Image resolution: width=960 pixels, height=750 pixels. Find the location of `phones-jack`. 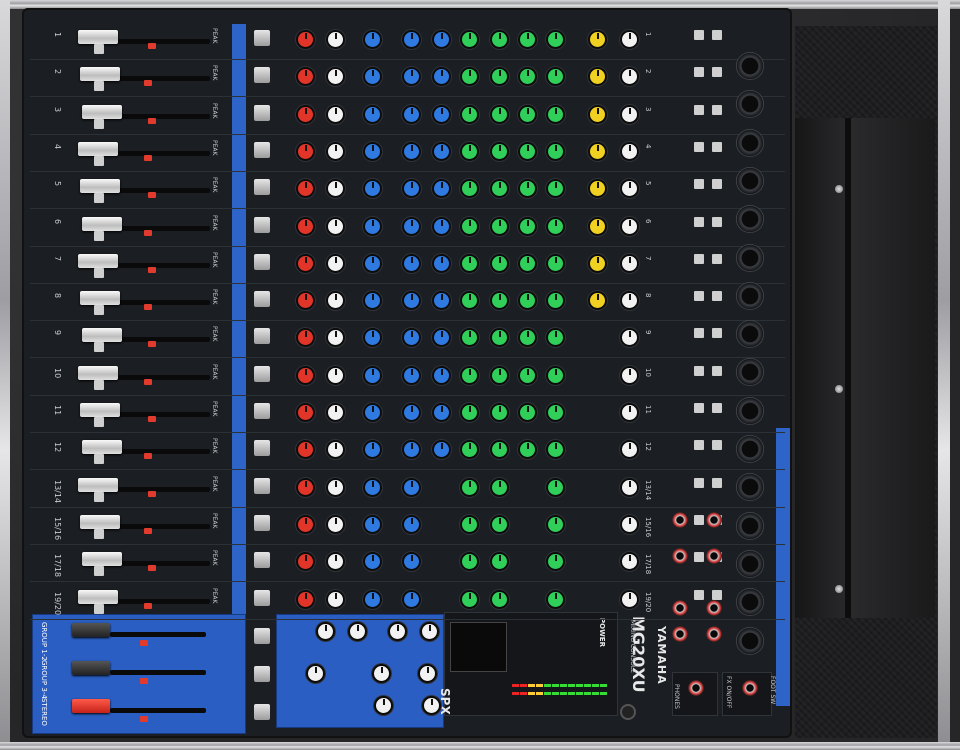

phones-jack is located at coordinates (696, 688).